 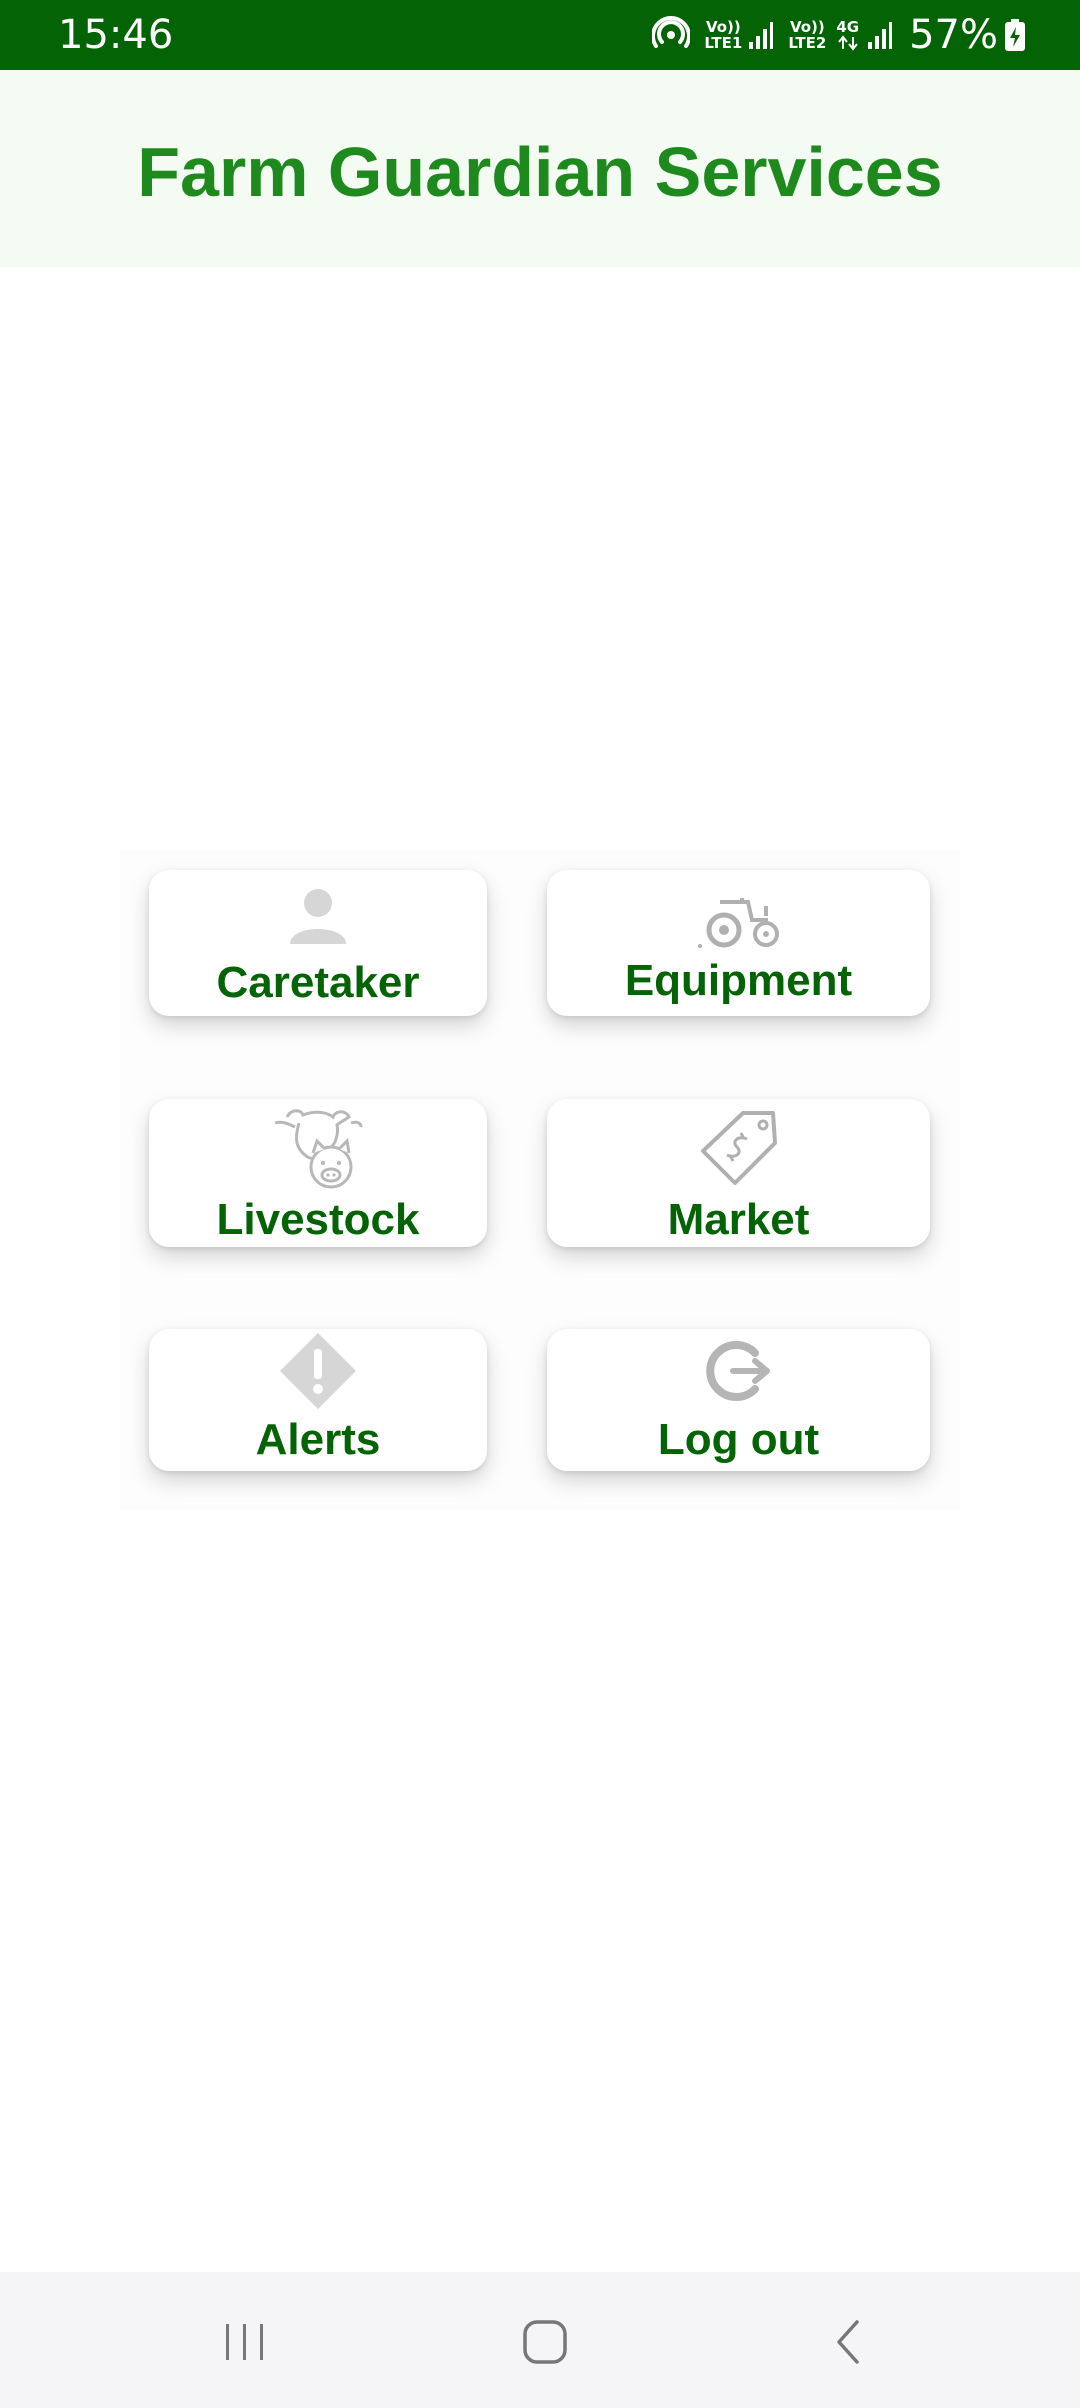 I want to click on app-header: Farm Guardian Services, so click(x=540, y=168).